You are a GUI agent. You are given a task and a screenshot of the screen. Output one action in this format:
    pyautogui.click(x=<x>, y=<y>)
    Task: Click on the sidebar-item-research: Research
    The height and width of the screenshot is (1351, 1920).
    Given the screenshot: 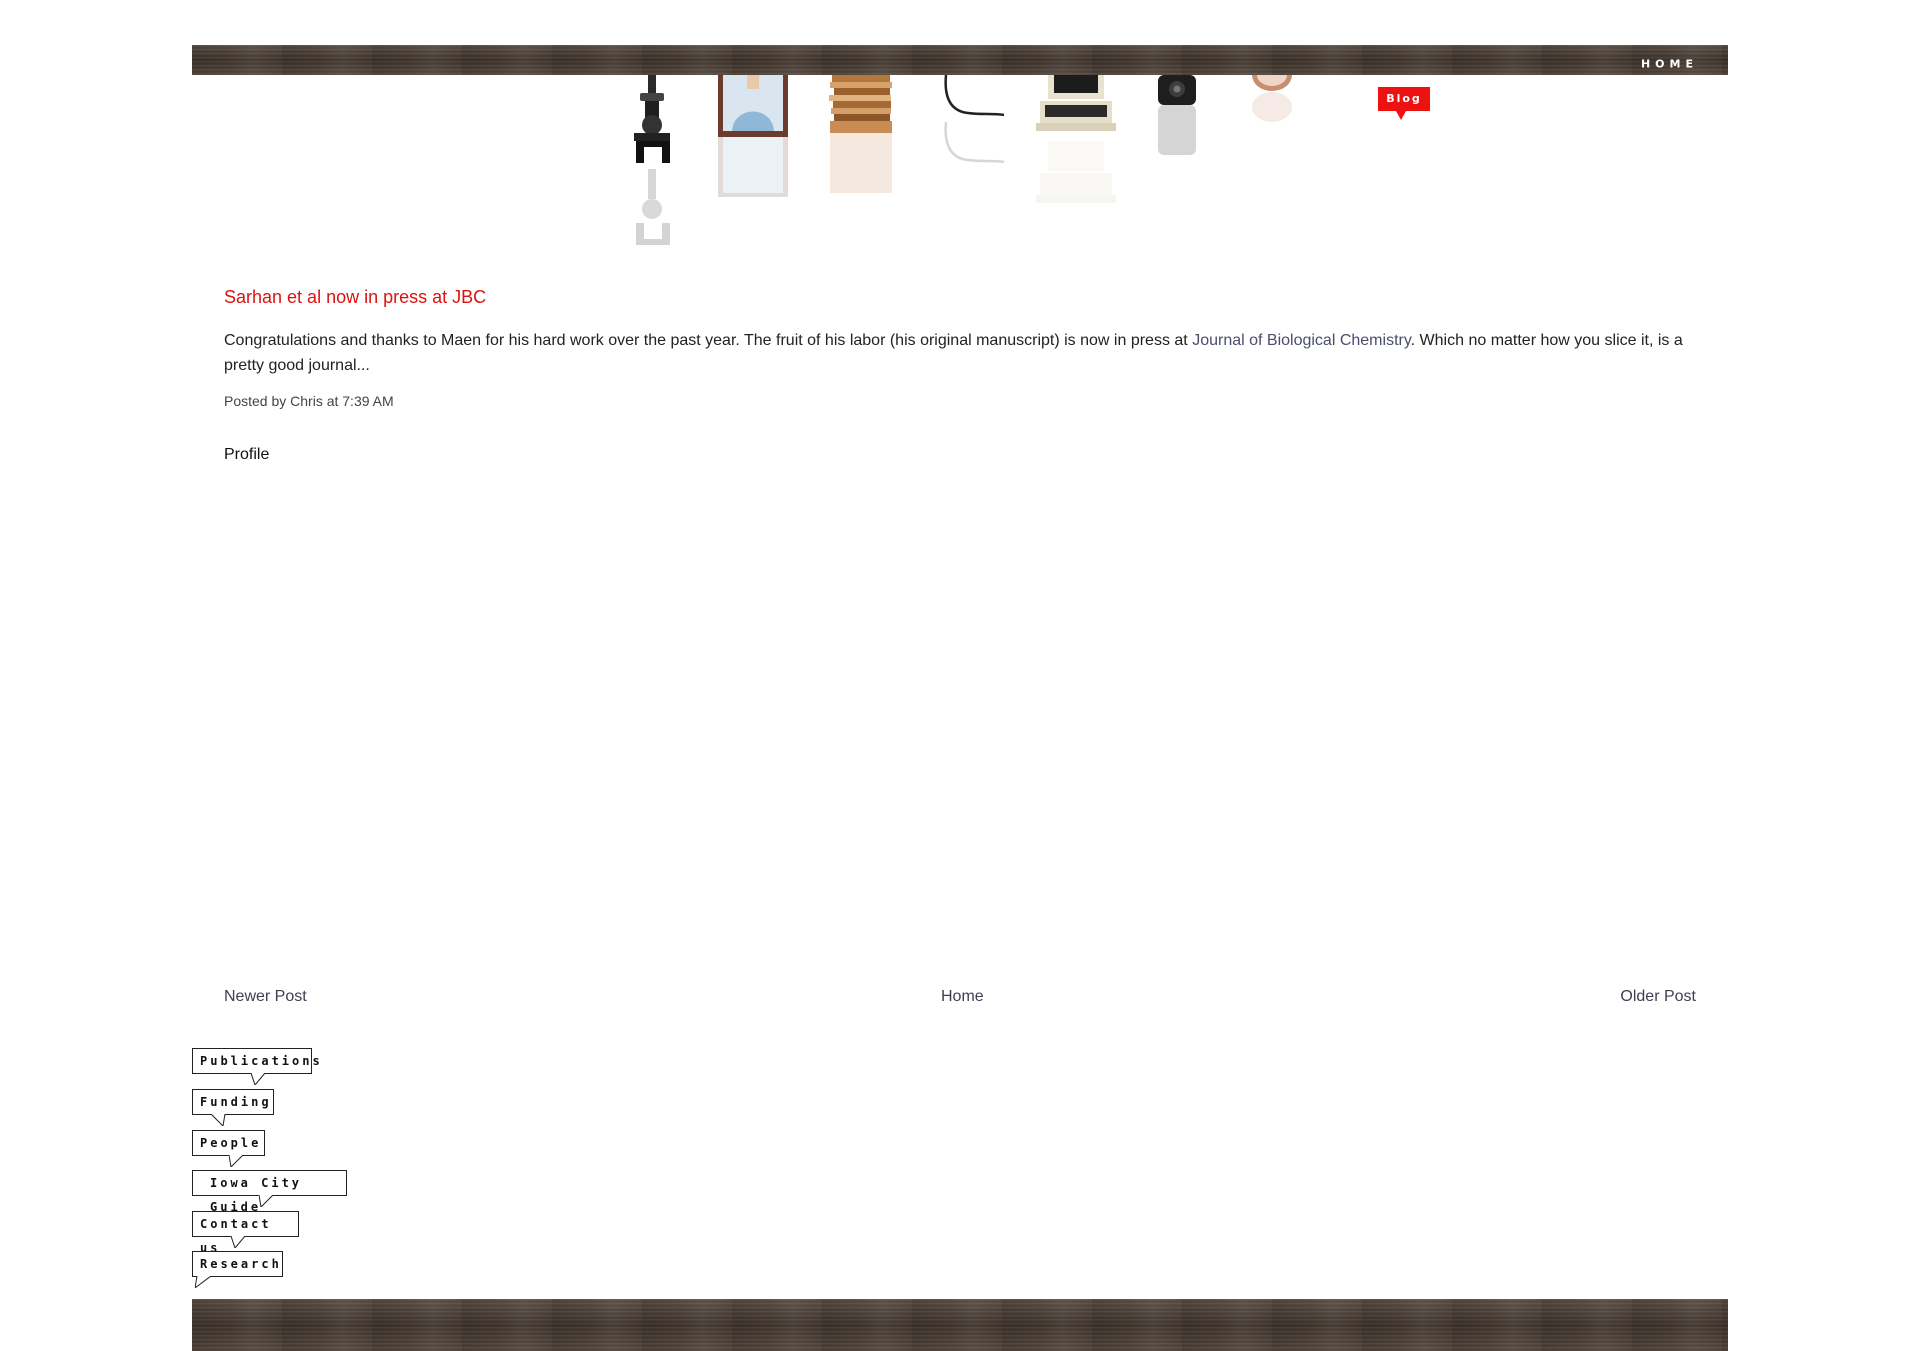 What is the action you would take?
    pyautogui.click(x=237, y=1269)
    